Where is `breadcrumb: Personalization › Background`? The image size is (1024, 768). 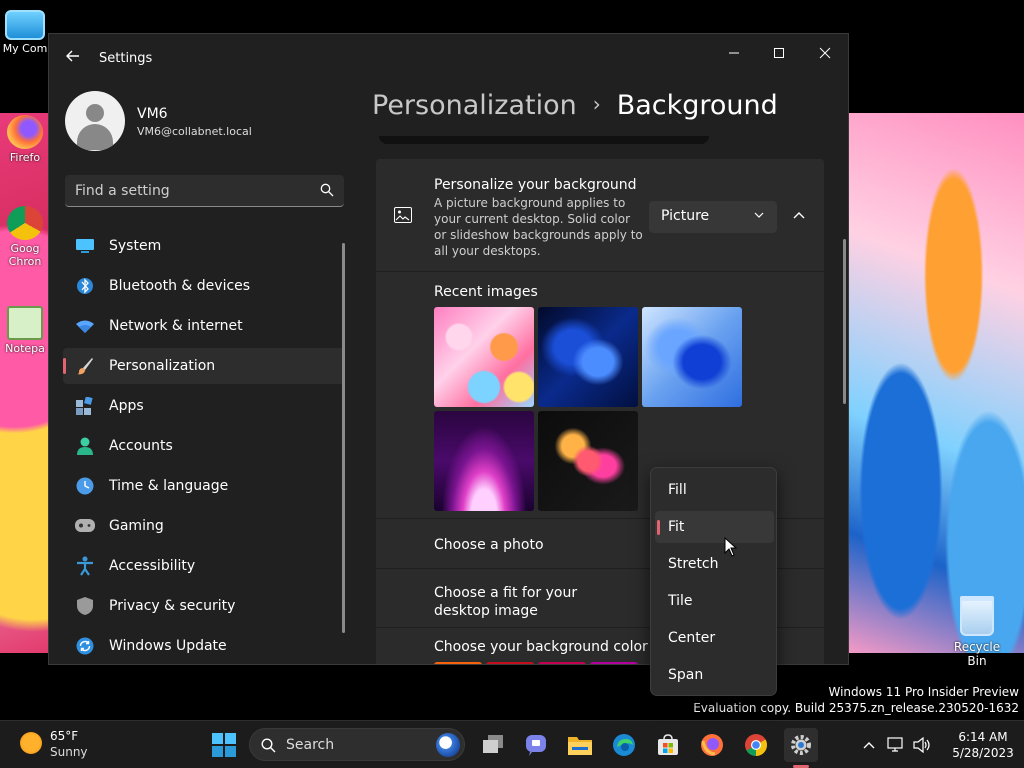
breadcrumb: Personalization › Background is located at coordinates (575, 105).